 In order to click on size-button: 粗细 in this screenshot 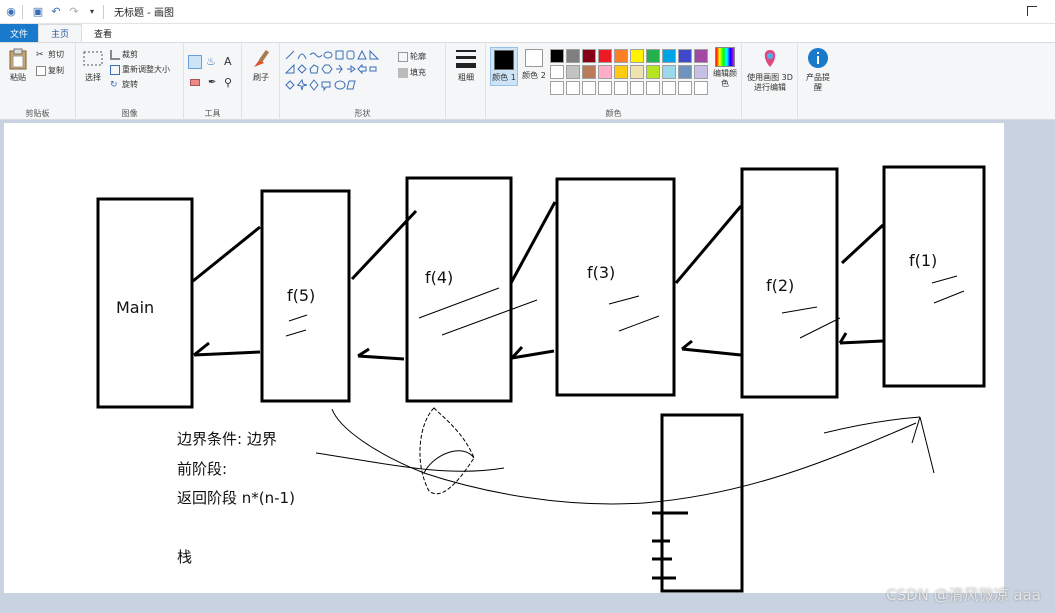, I will do `click(466, 65)`.